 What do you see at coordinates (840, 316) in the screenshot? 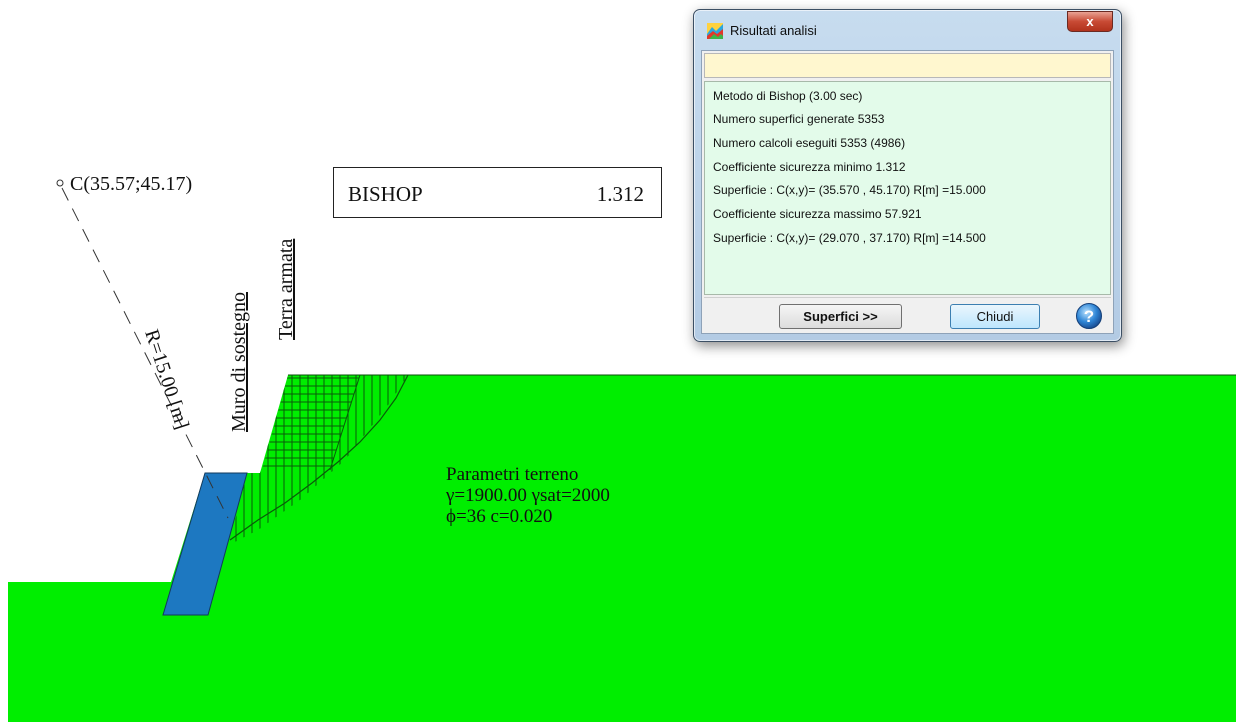
I see `superfici-button: Superfici >>` at bounding box center [840, 316].